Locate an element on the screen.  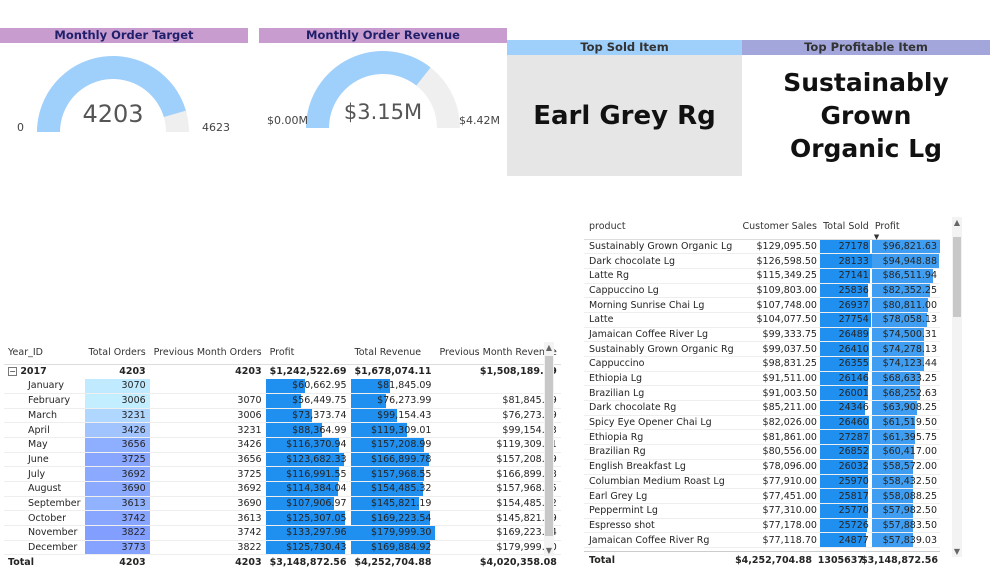
month-prev-revenue: $157,968.55 is located at coordinates (498, 489).